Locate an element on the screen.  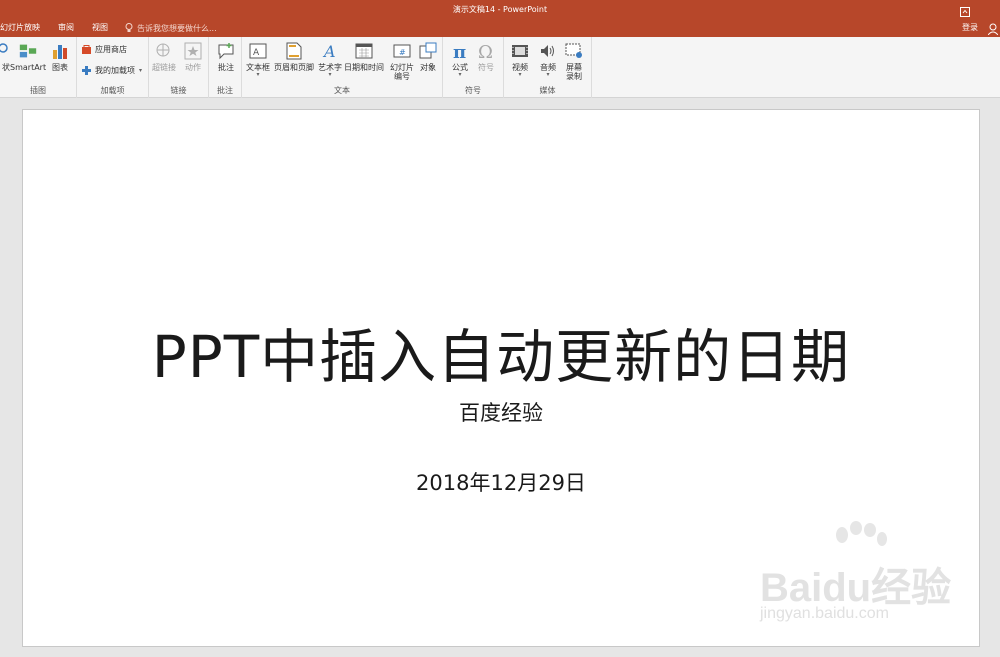
calendar-icon is located at coordinates (364, 51).